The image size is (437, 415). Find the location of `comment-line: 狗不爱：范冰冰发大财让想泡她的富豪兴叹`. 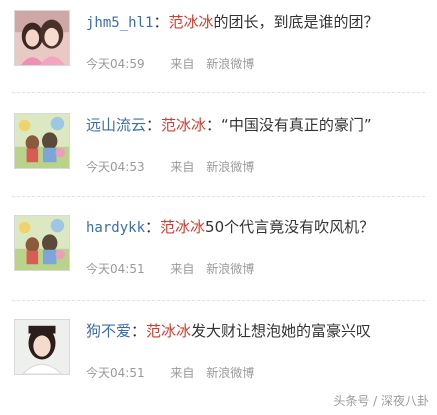

comment-line: 狗不爱：范冰冰发大财让想泡她的富豪兴叹 is located at coordinates (228, 331).